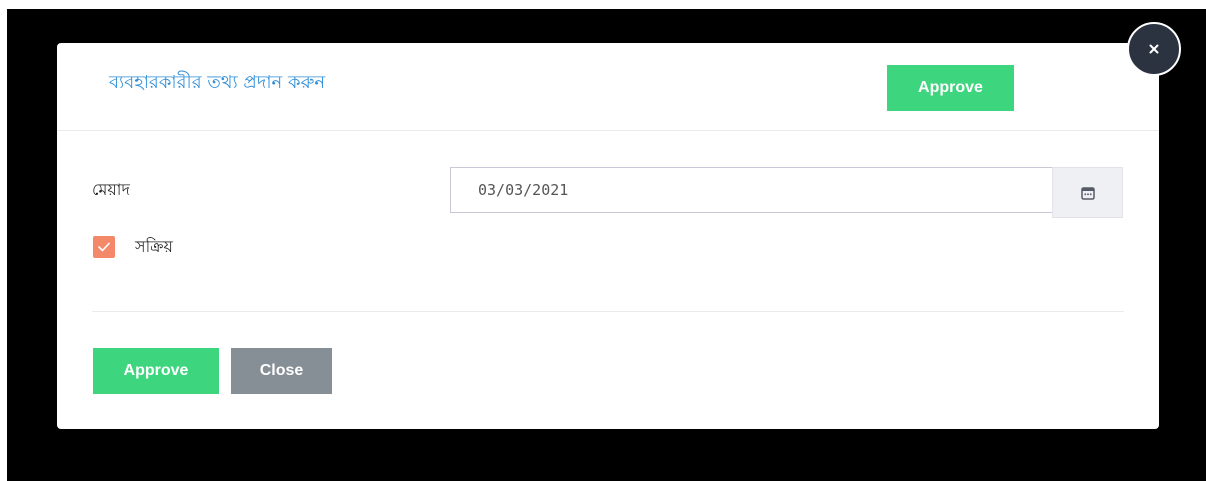 Image resolution: width=1206 pixels, height=481 pixels. What do you see at coordinates (217, 82) in the screenshot?
I see `modal-title: ব্যবহারকারীর তথ্য প্রদান করুন` at bounding box center [217, 82].